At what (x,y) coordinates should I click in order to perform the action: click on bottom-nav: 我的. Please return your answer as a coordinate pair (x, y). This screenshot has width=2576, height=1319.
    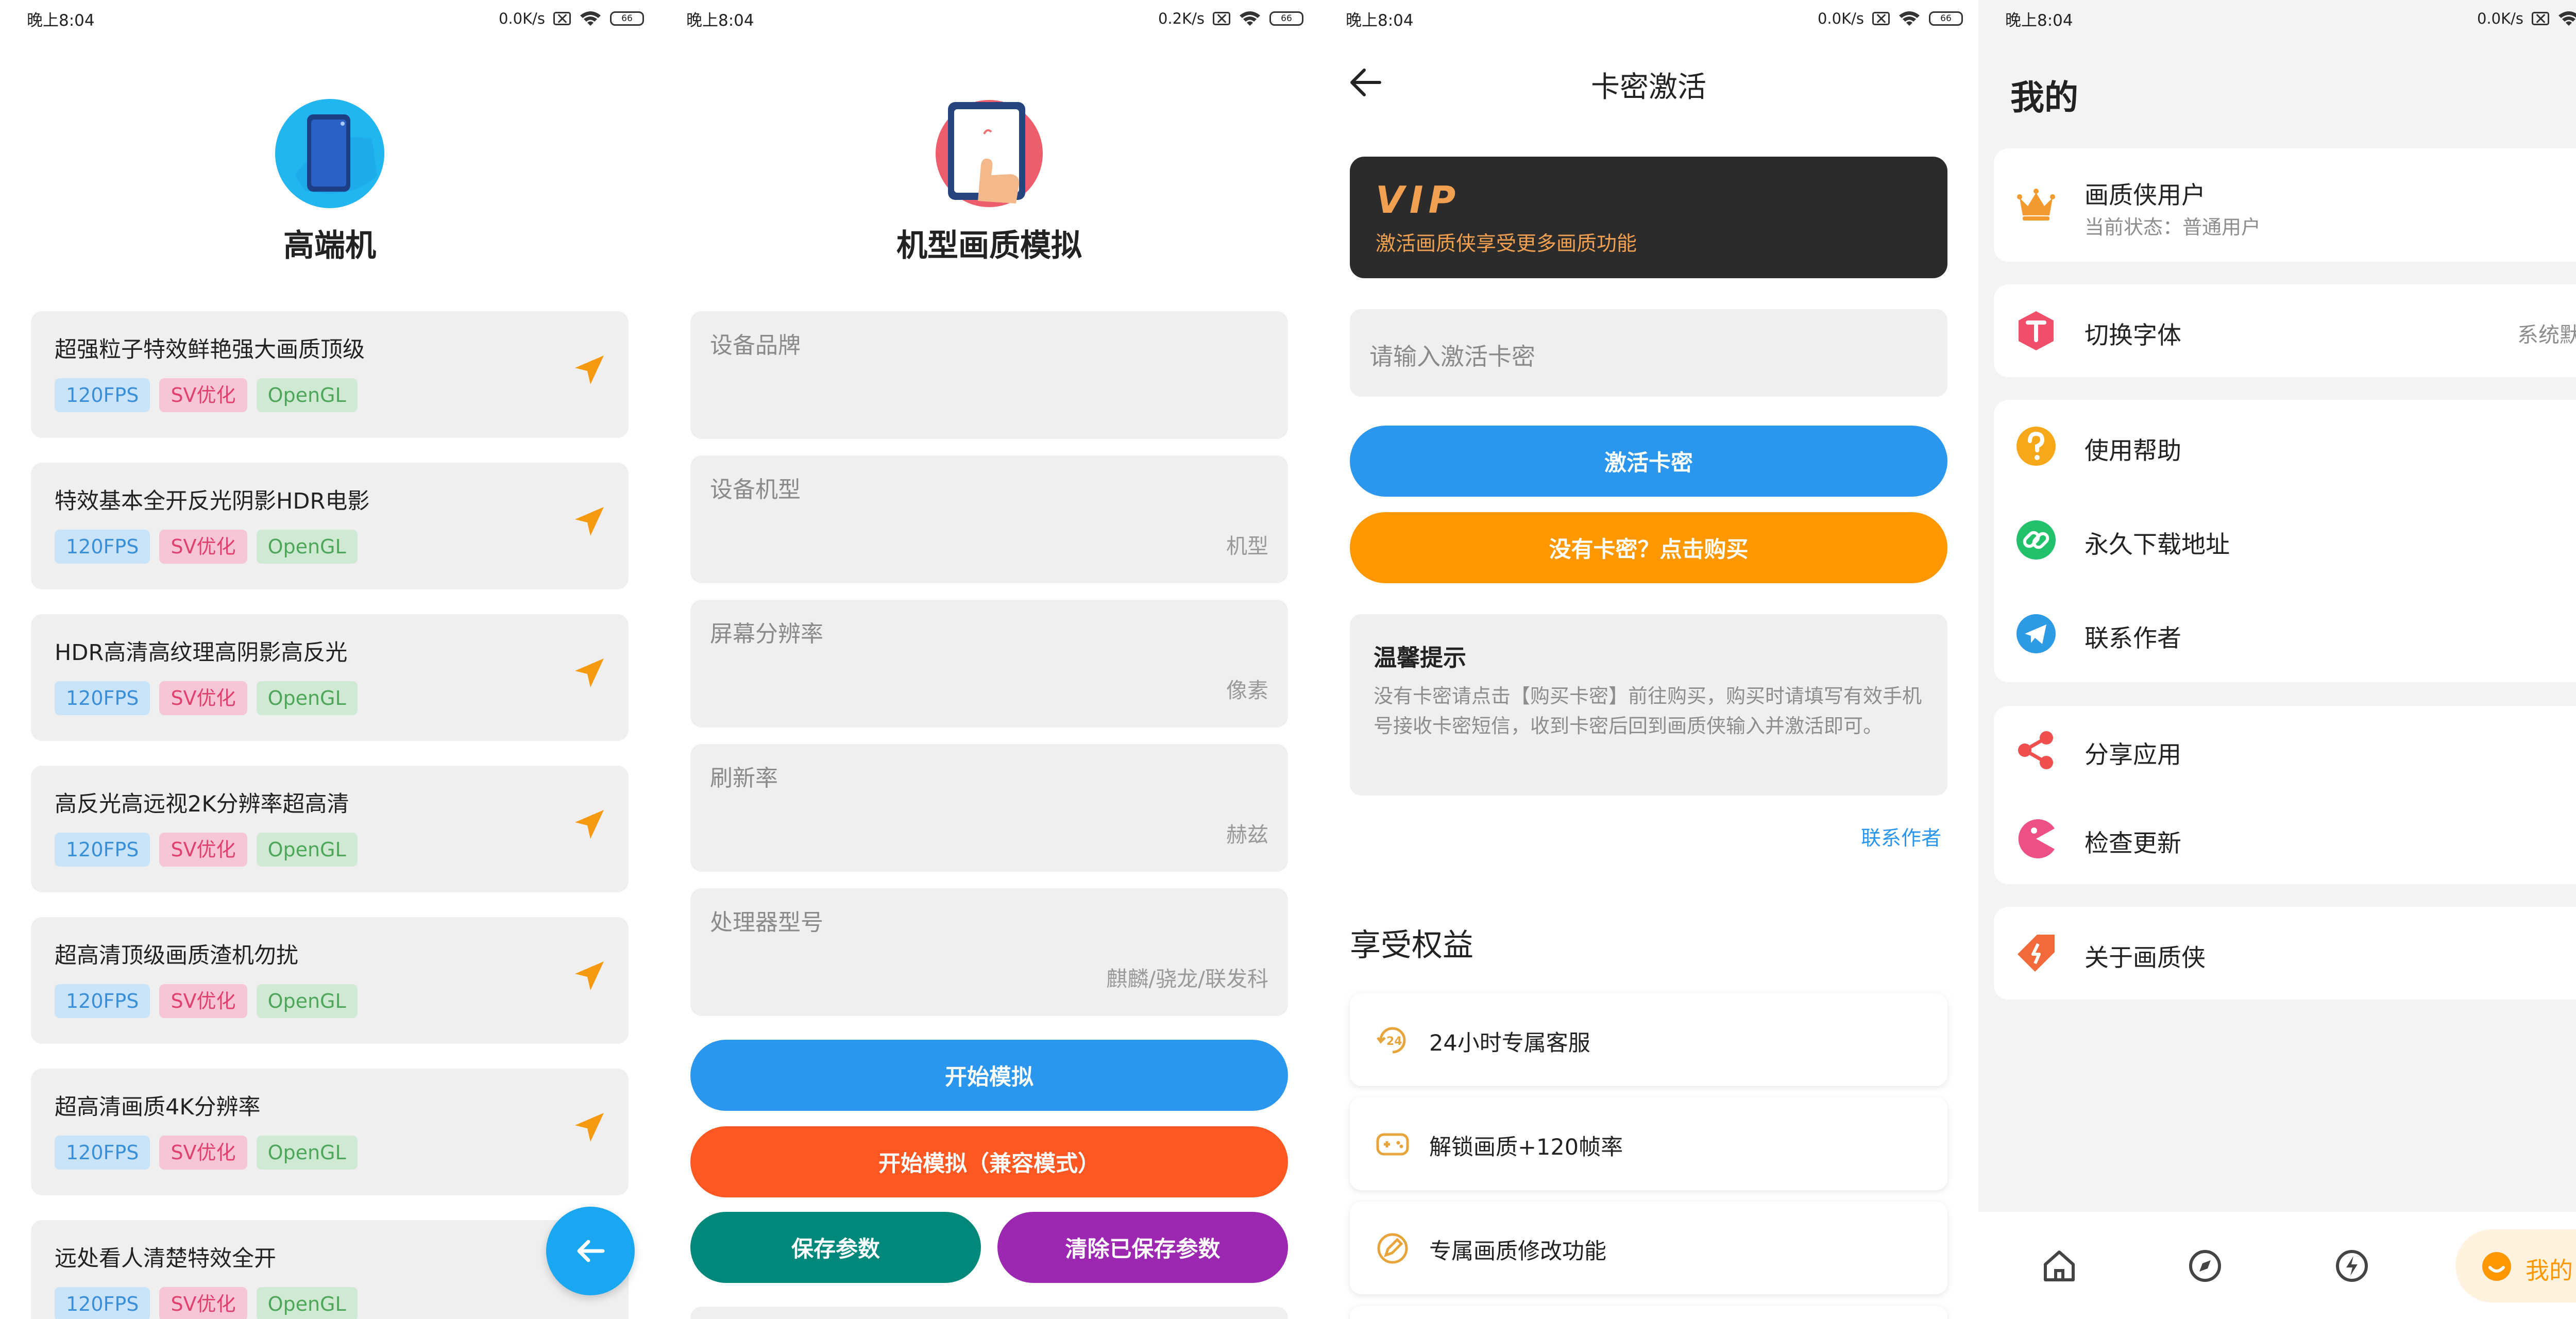
    Looking at the image, I should click on (2277, 1265).